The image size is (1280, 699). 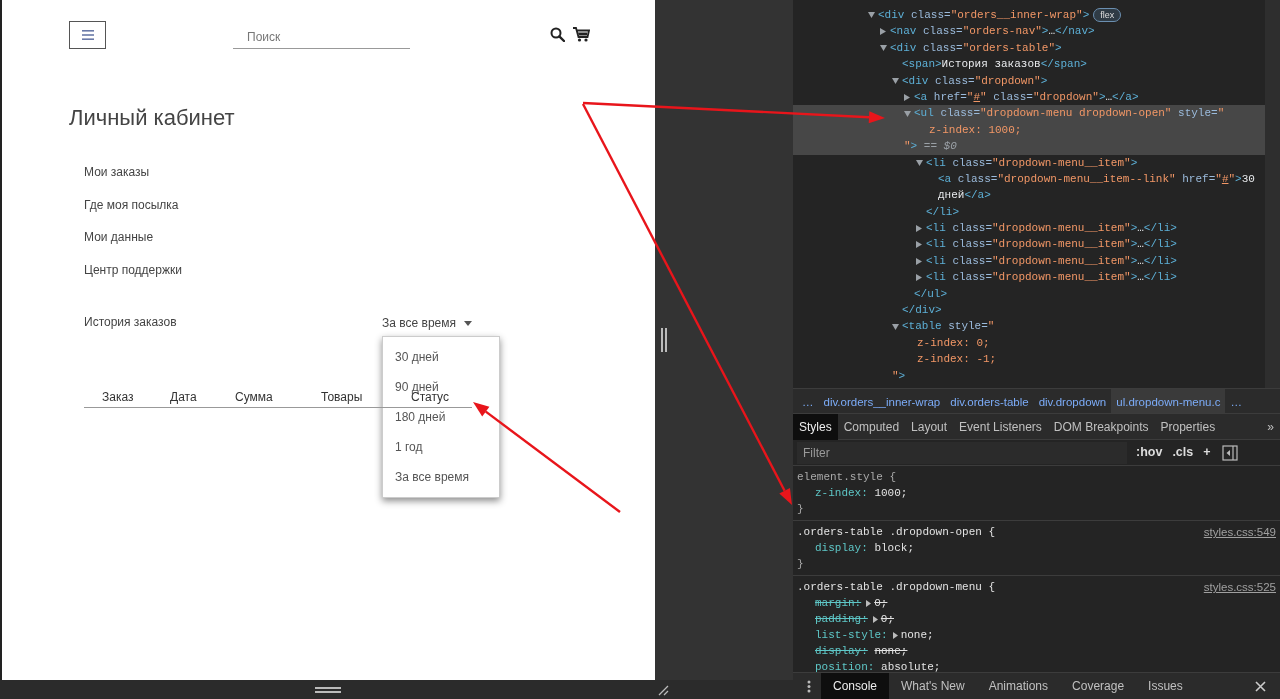 I want to click on breadcrumb: div.dropdown, so click(x=1072, y=401).